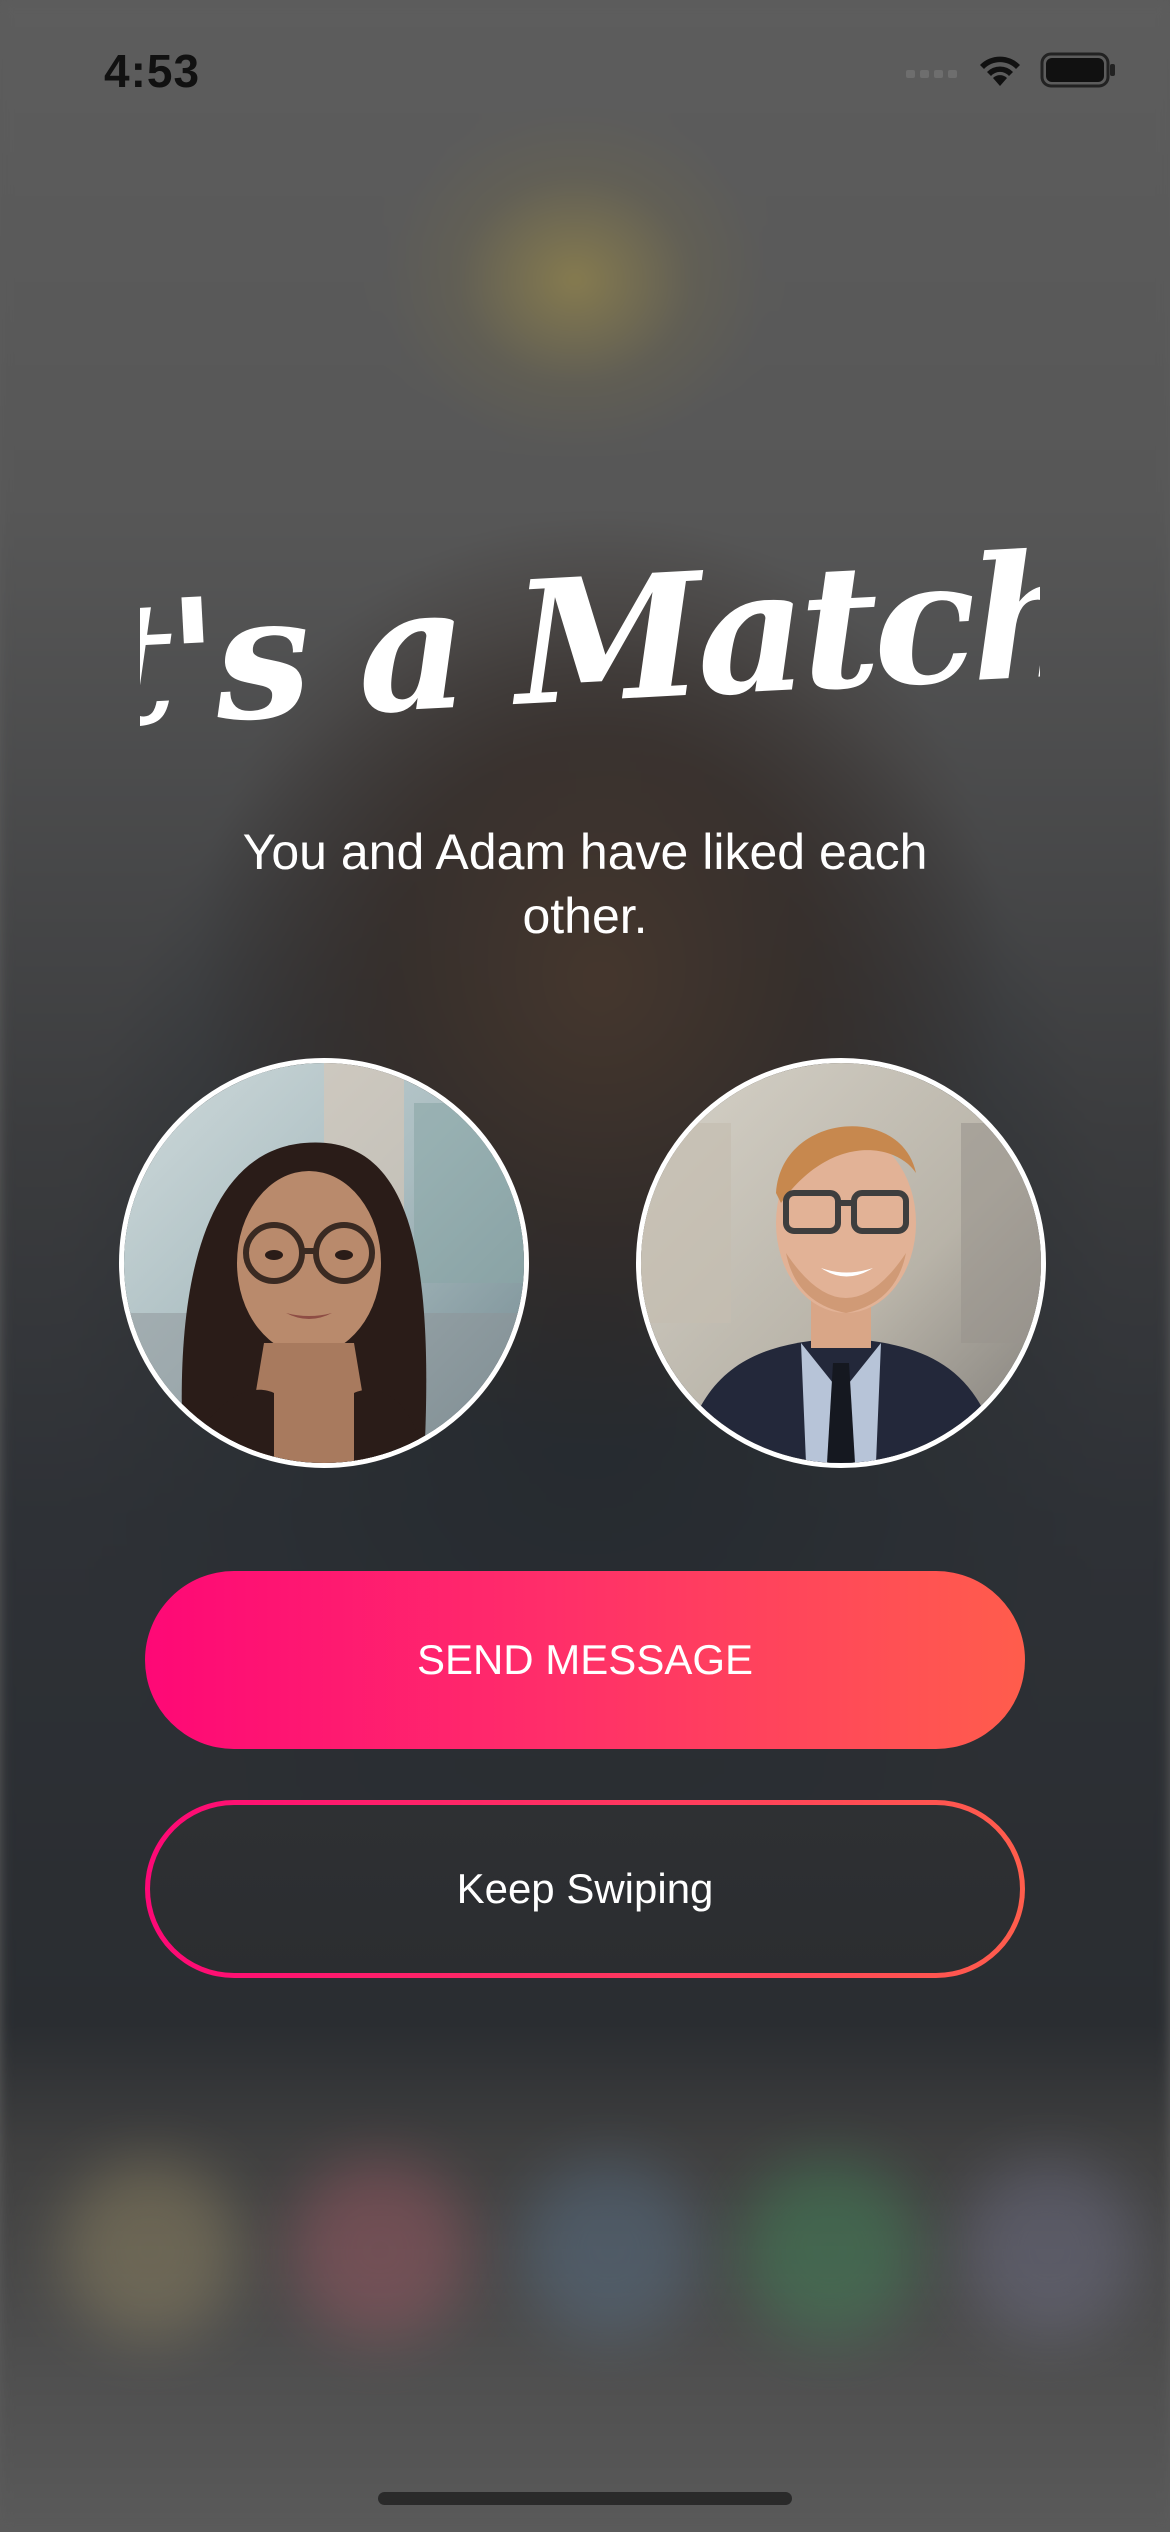  I want to click on send-message-button: SEND MESSAGE, so click(585, 1660).